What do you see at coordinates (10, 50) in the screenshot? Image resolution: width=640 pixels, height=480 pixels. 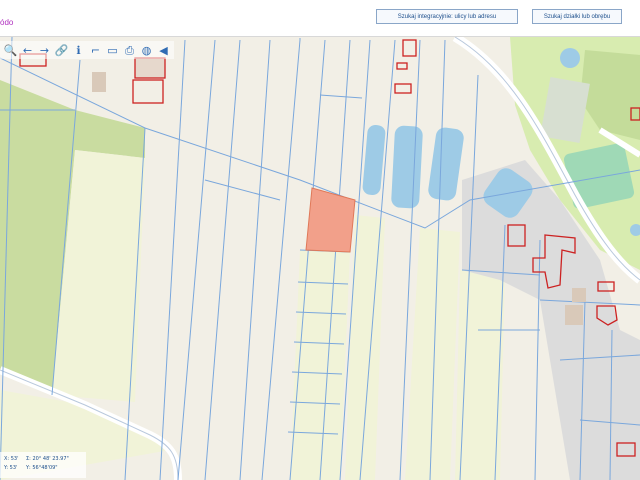 I see `zoom-tool-icon: 🔍` at bounding box center [10, 50].